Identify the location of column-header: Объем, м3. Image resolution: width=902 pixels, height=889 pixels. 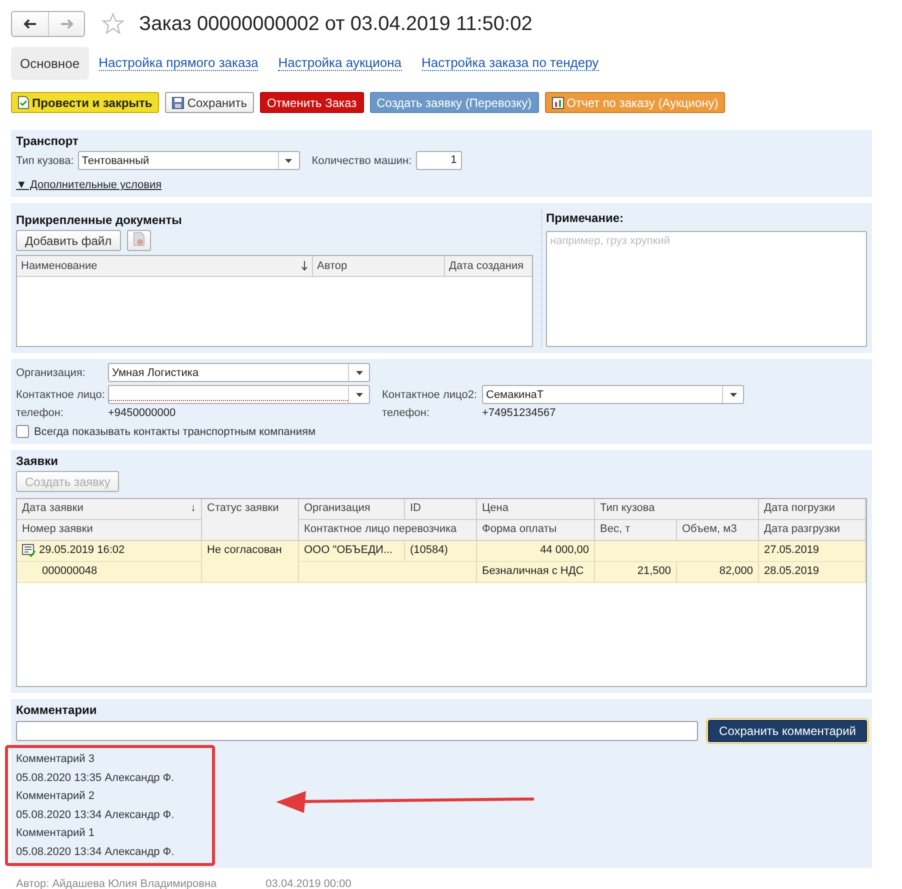
(718, 530).